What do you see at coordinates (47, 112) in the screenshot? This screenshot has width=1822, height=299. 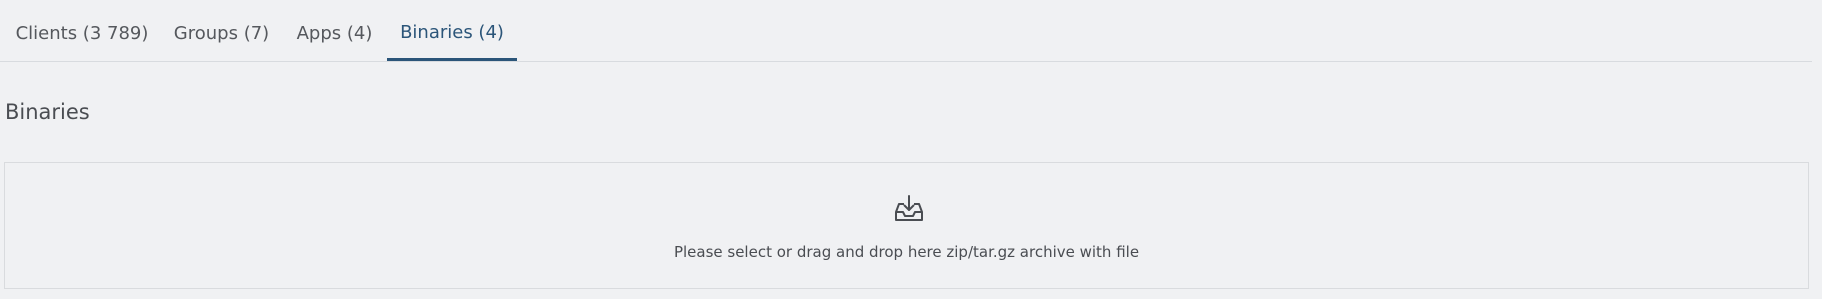 I see `page-title: Binaries` at bounding box center [47, 112].